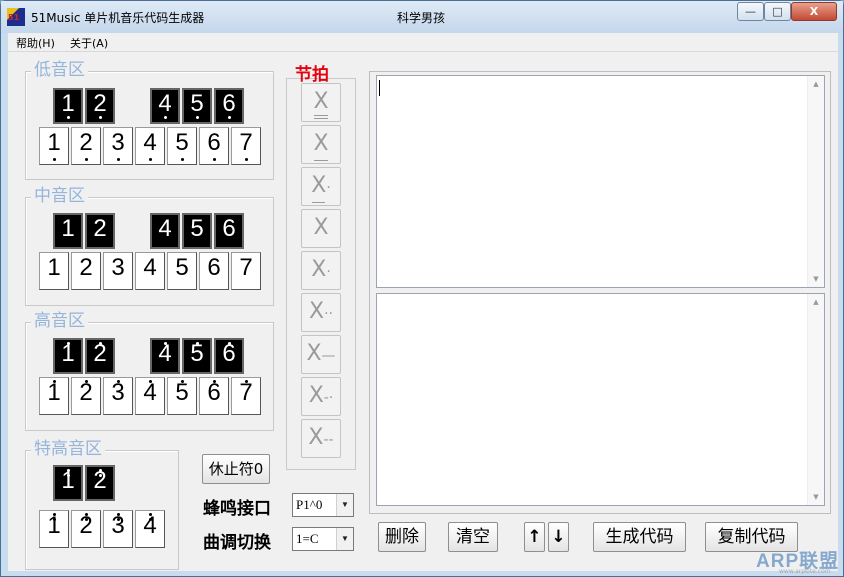 This screenshot has height=577, width=844. Describe the element at coordinates (750, 11) in the screenshot. I see `minimize-button: —` at that location.